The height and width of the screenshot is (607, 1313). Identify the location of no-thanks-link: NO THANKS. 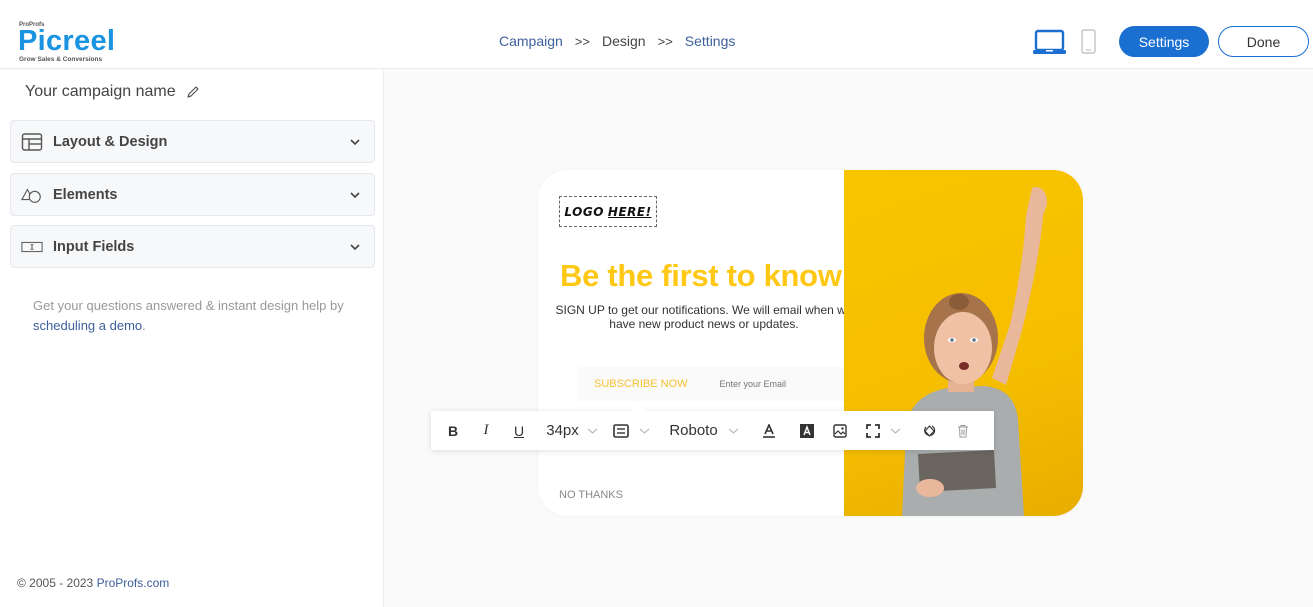
(591, 495).